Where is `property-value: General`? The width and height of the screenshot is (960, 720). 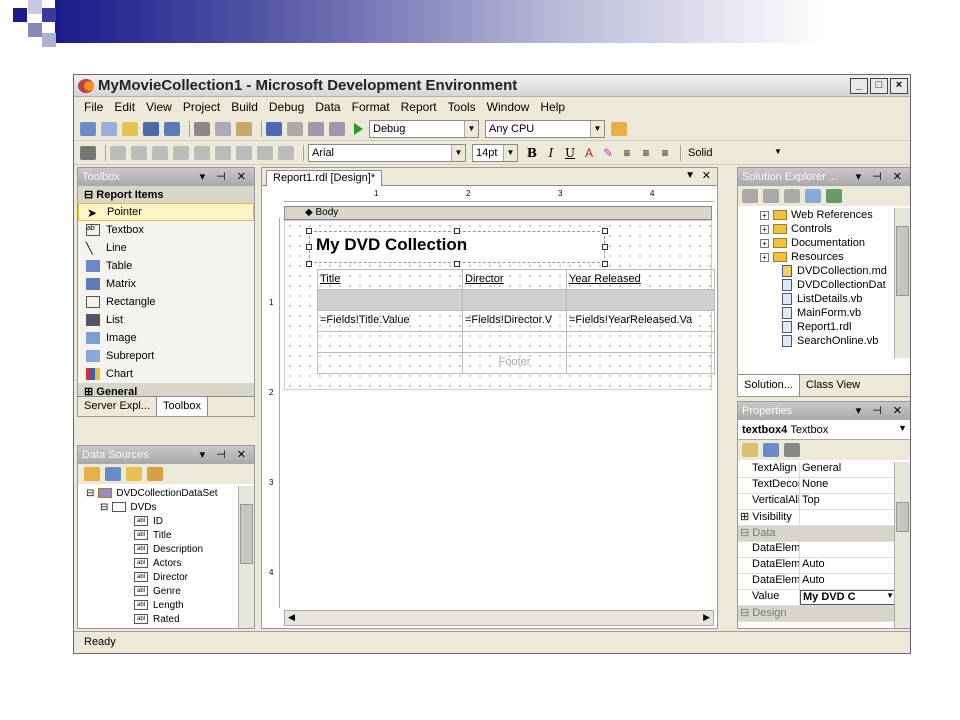
property-value: General is located at coordinates (848, 469).